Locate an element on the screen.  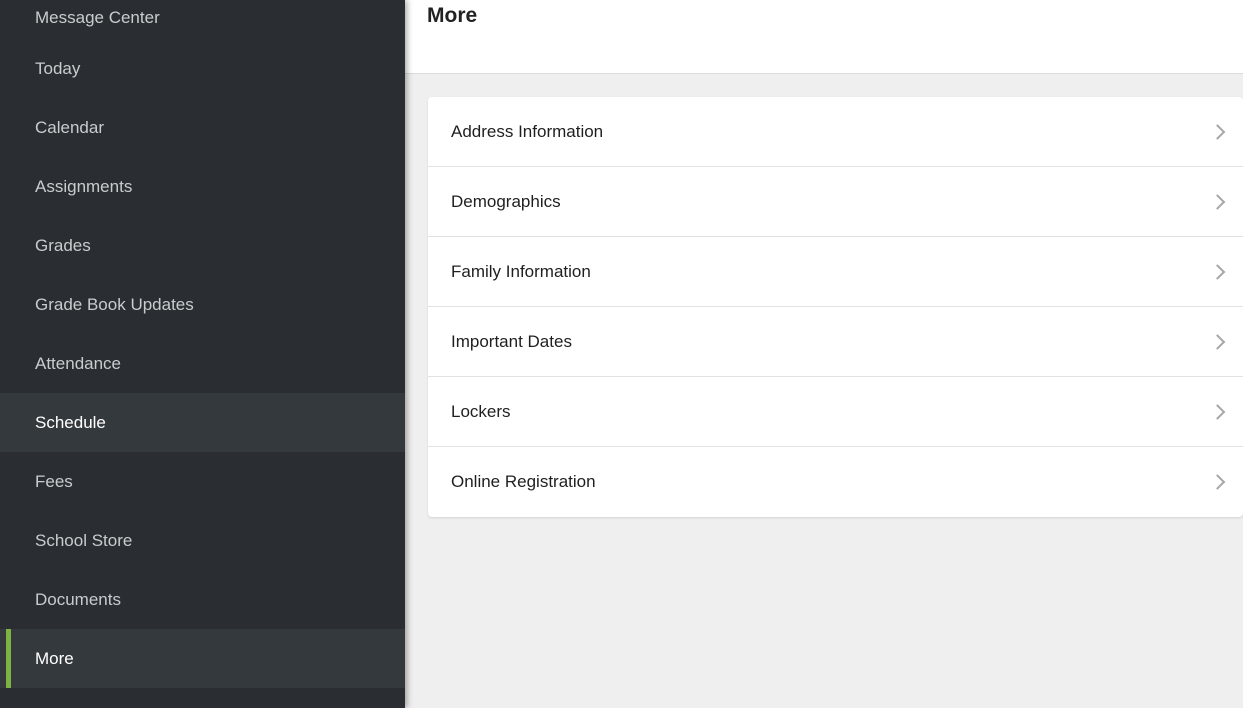
page-title: More is located at coordinates (452, 15).